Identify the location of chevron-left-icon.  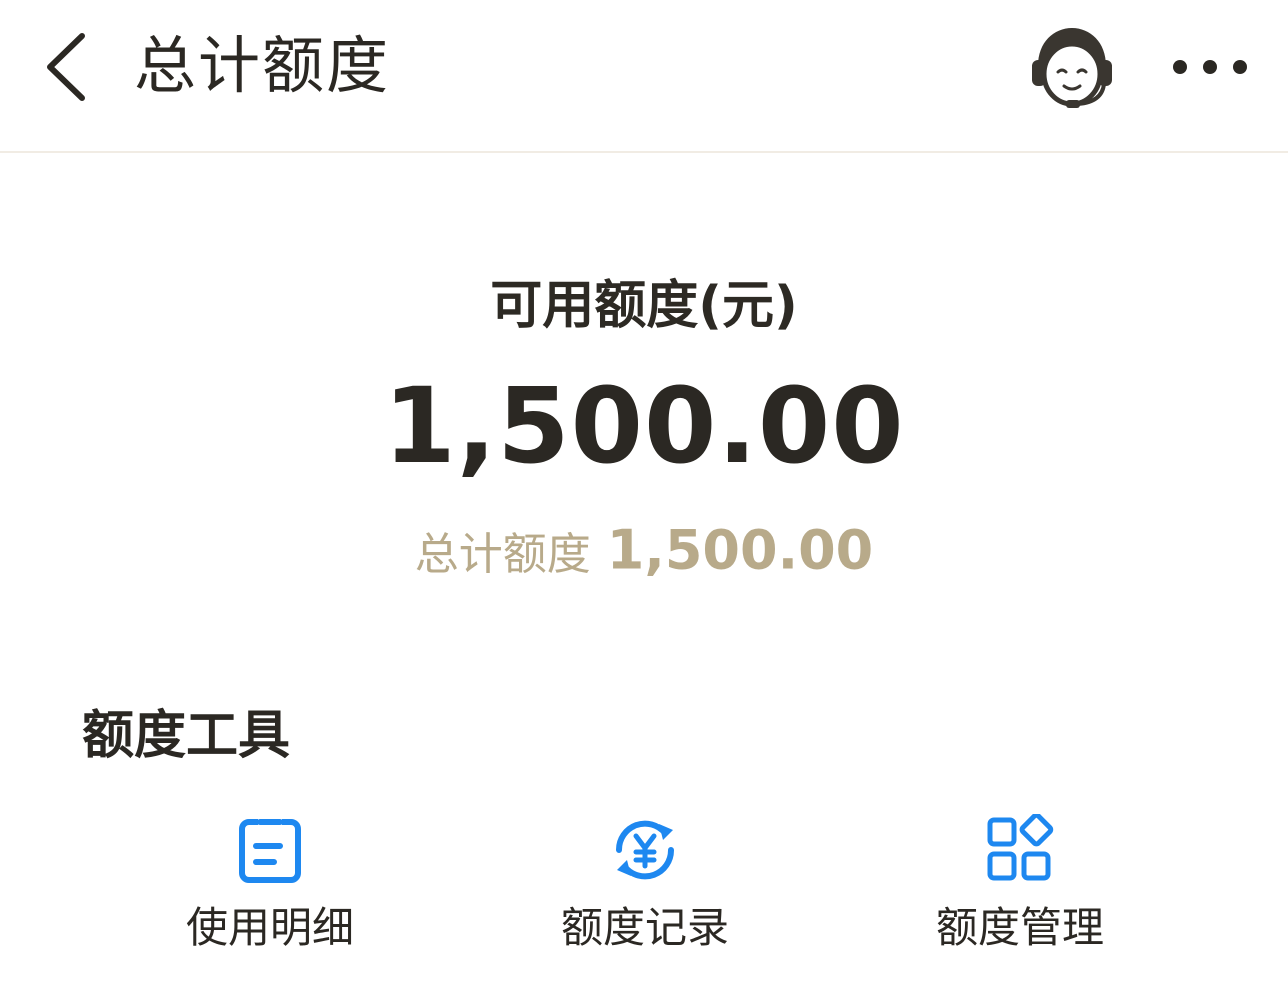
(66, 67).